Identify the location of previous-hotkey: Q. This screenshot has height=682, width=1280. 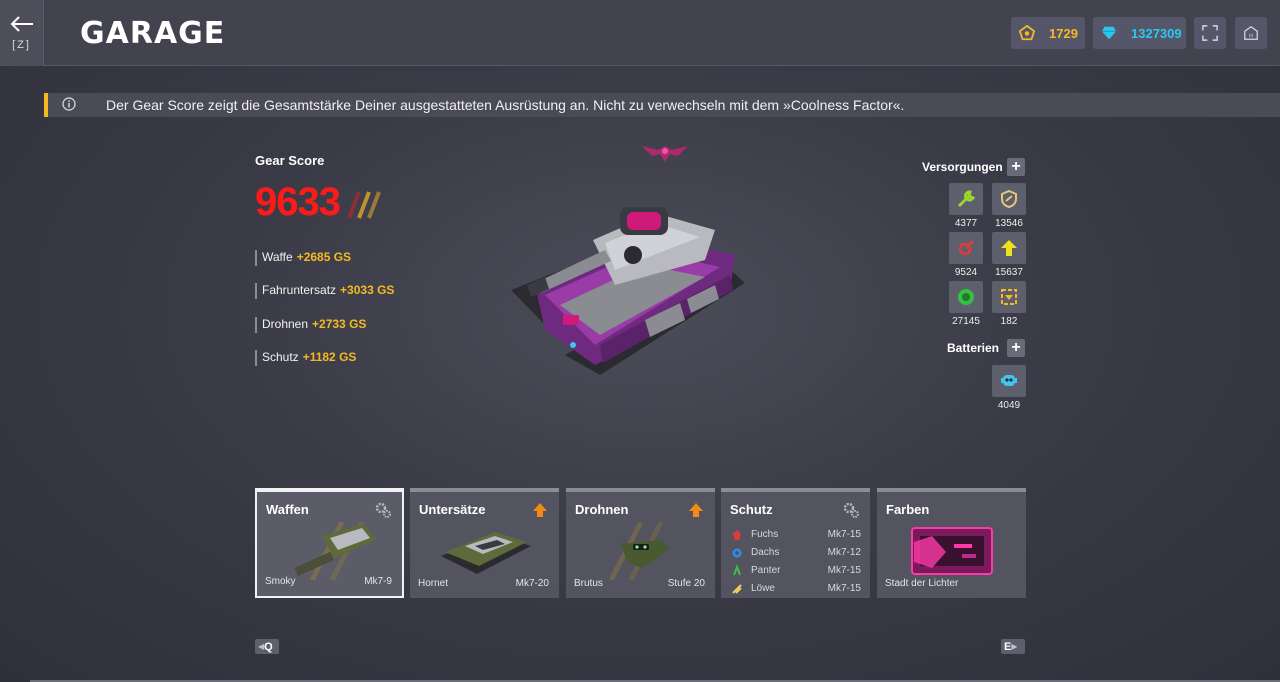
(268, 646).